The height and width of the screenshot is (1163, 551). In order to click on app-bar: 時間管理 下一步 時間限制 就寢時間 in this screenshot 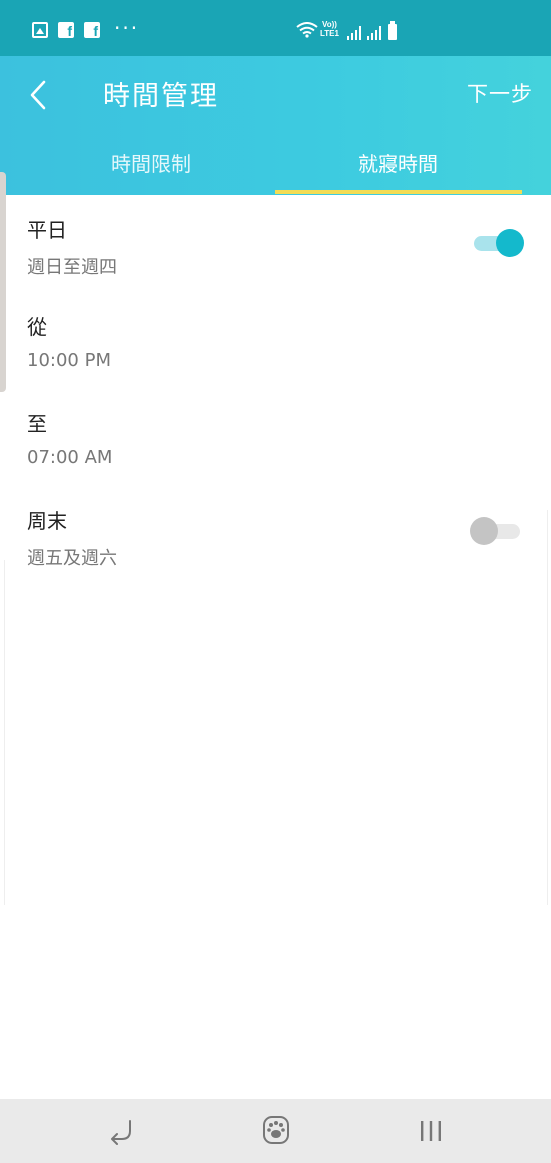, I will do `click(275, 125)`.